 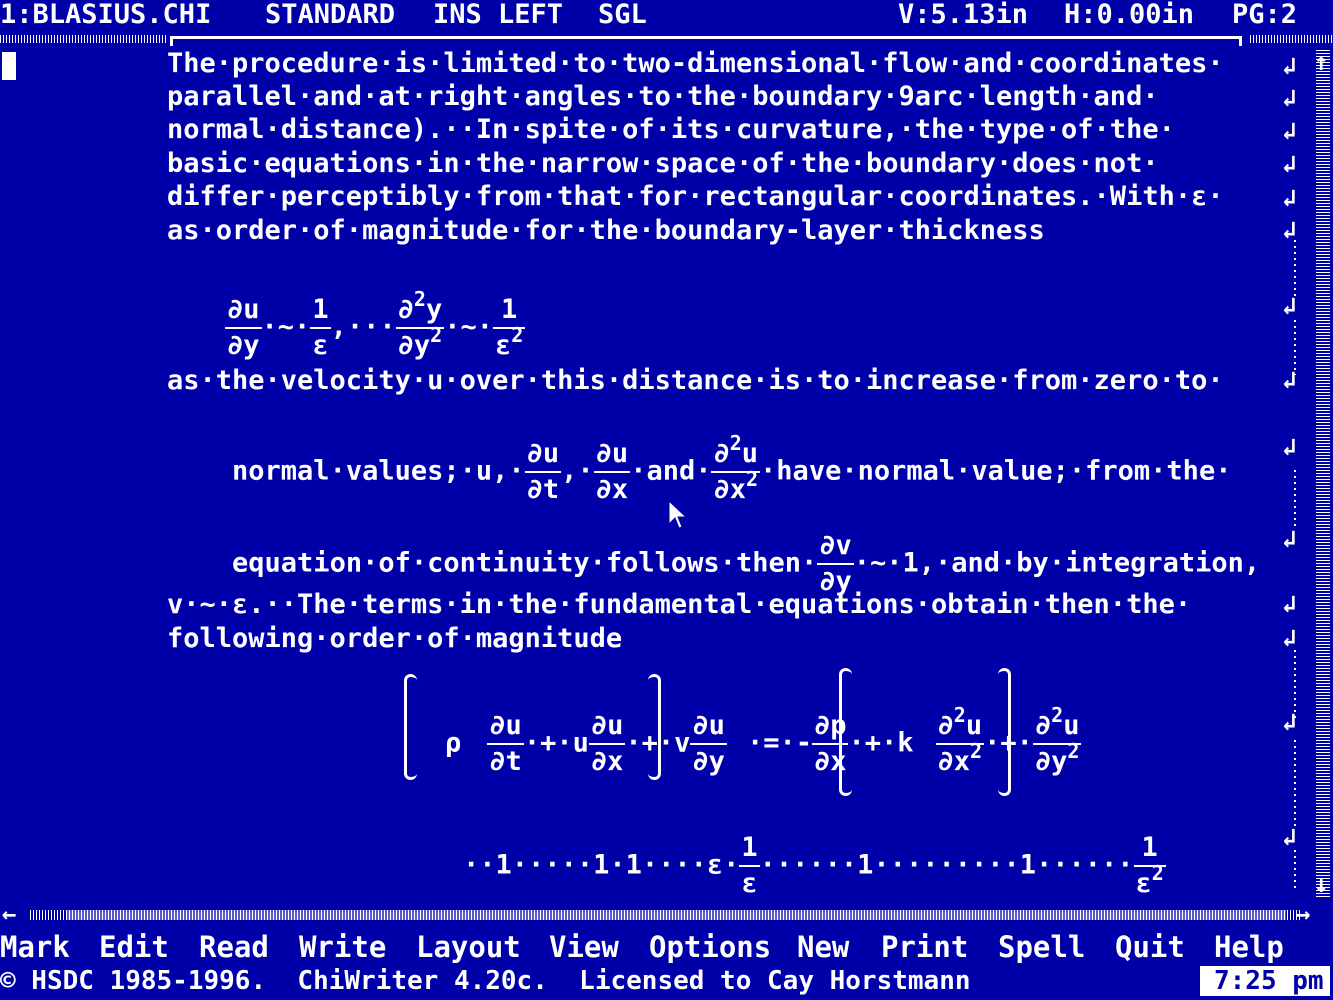 What do you see at coordinates (395, 638) in the screenshot?
I see `paragraph-line: following·order·of·magnitude` at bounding box center [395, 638].